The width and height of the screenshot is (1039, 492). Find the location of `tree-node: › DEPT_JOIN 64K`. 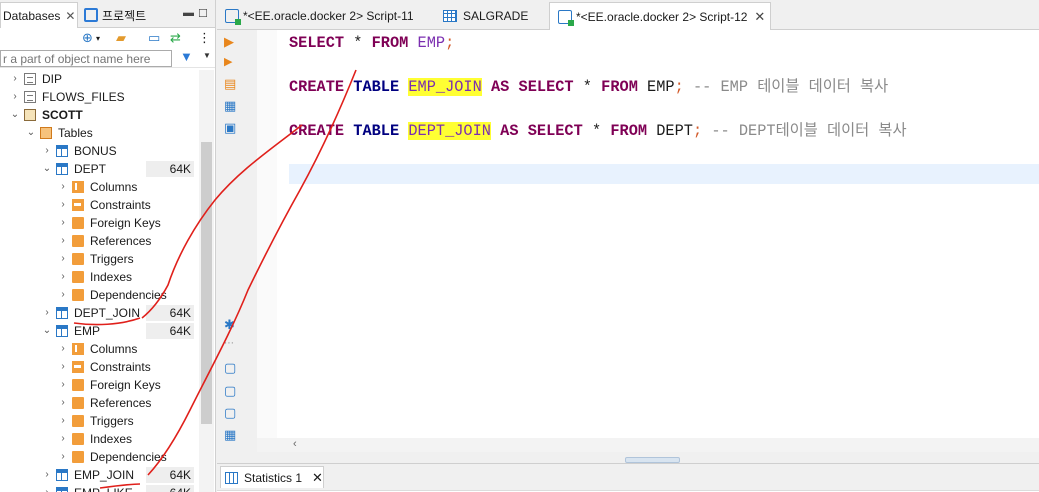

tree-node: › DEPT_JOIN 64K is located at coordinates (100, 313).